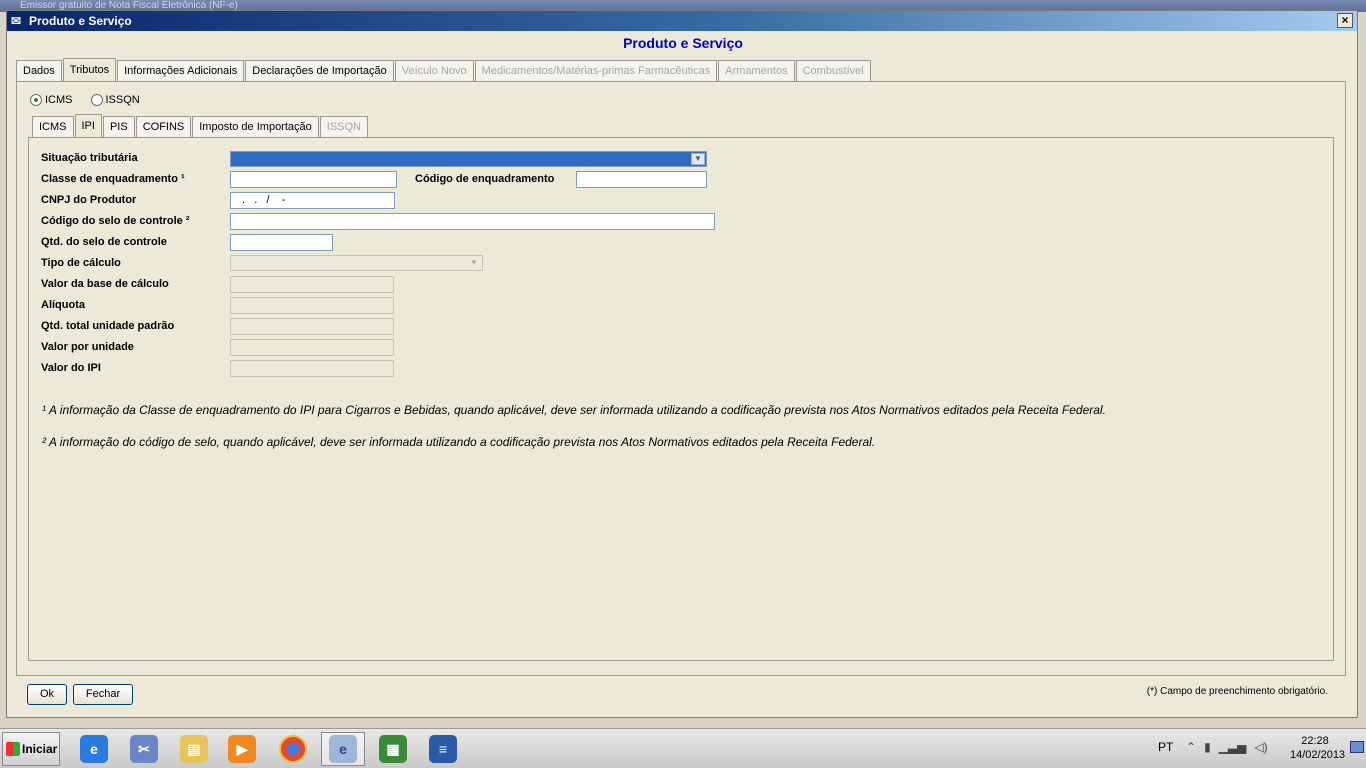 The height and width of the screenshot is (768, 1366). I want to click on internet-explorer-icon: e, so click(94, 749).